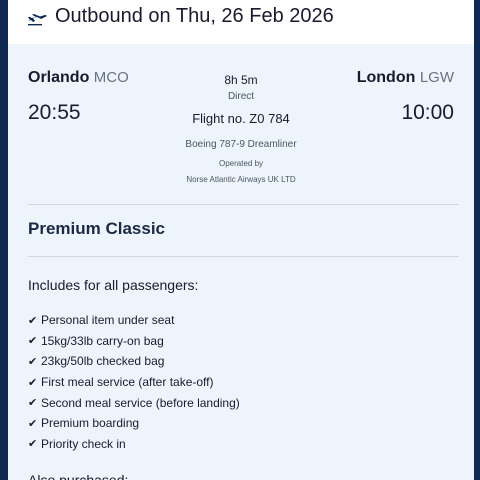 The image size is (480, 480). Describe the element at coordinates (127, 382) in the screenshot. I see `inclusion-label: First meal service (after take-off)` at that location.